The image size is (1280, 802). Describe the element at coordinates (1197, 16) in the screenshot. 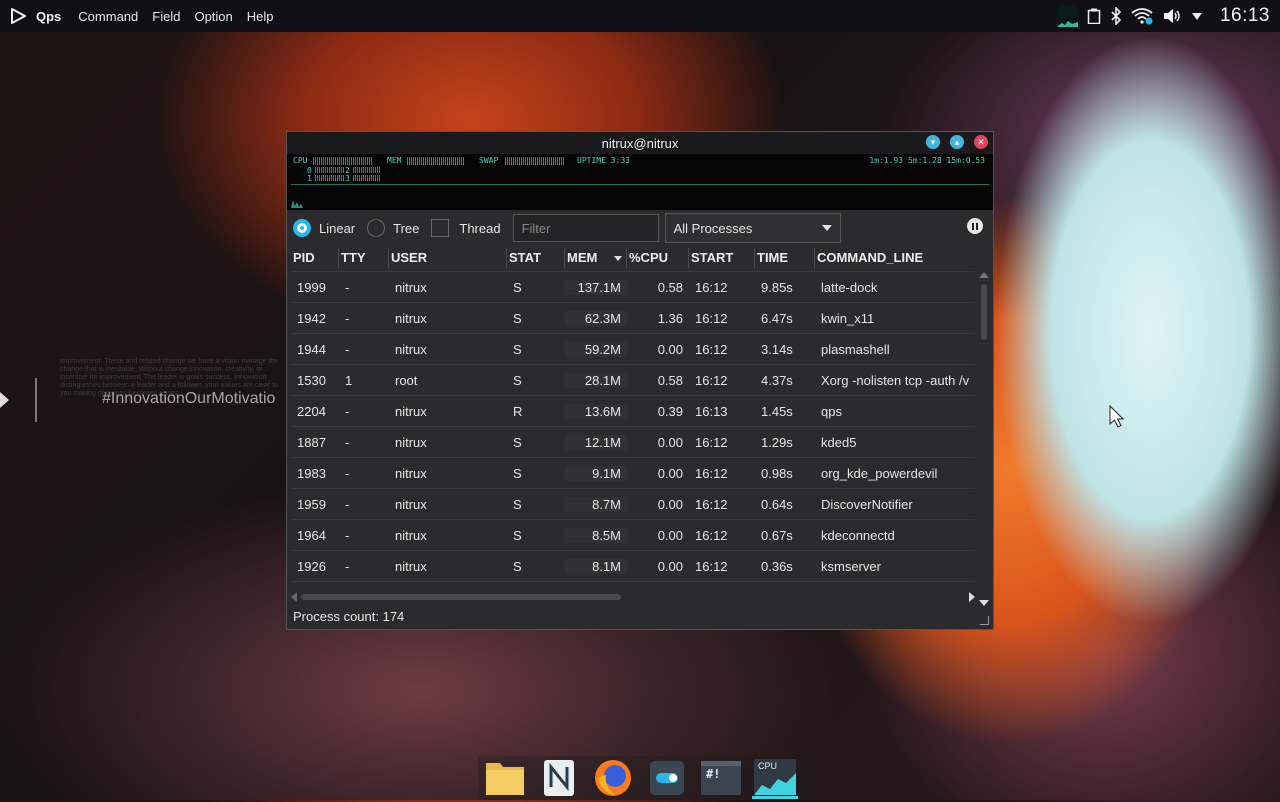

I see `expand-tray-icon` at that location.